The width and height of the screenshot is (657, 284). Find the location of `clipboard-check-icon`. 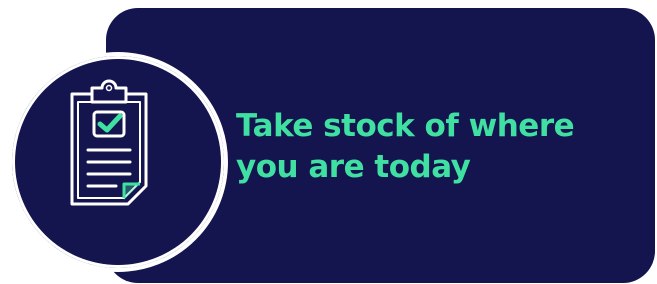

clipboard-check-icon is located at coordinates (109, 142).